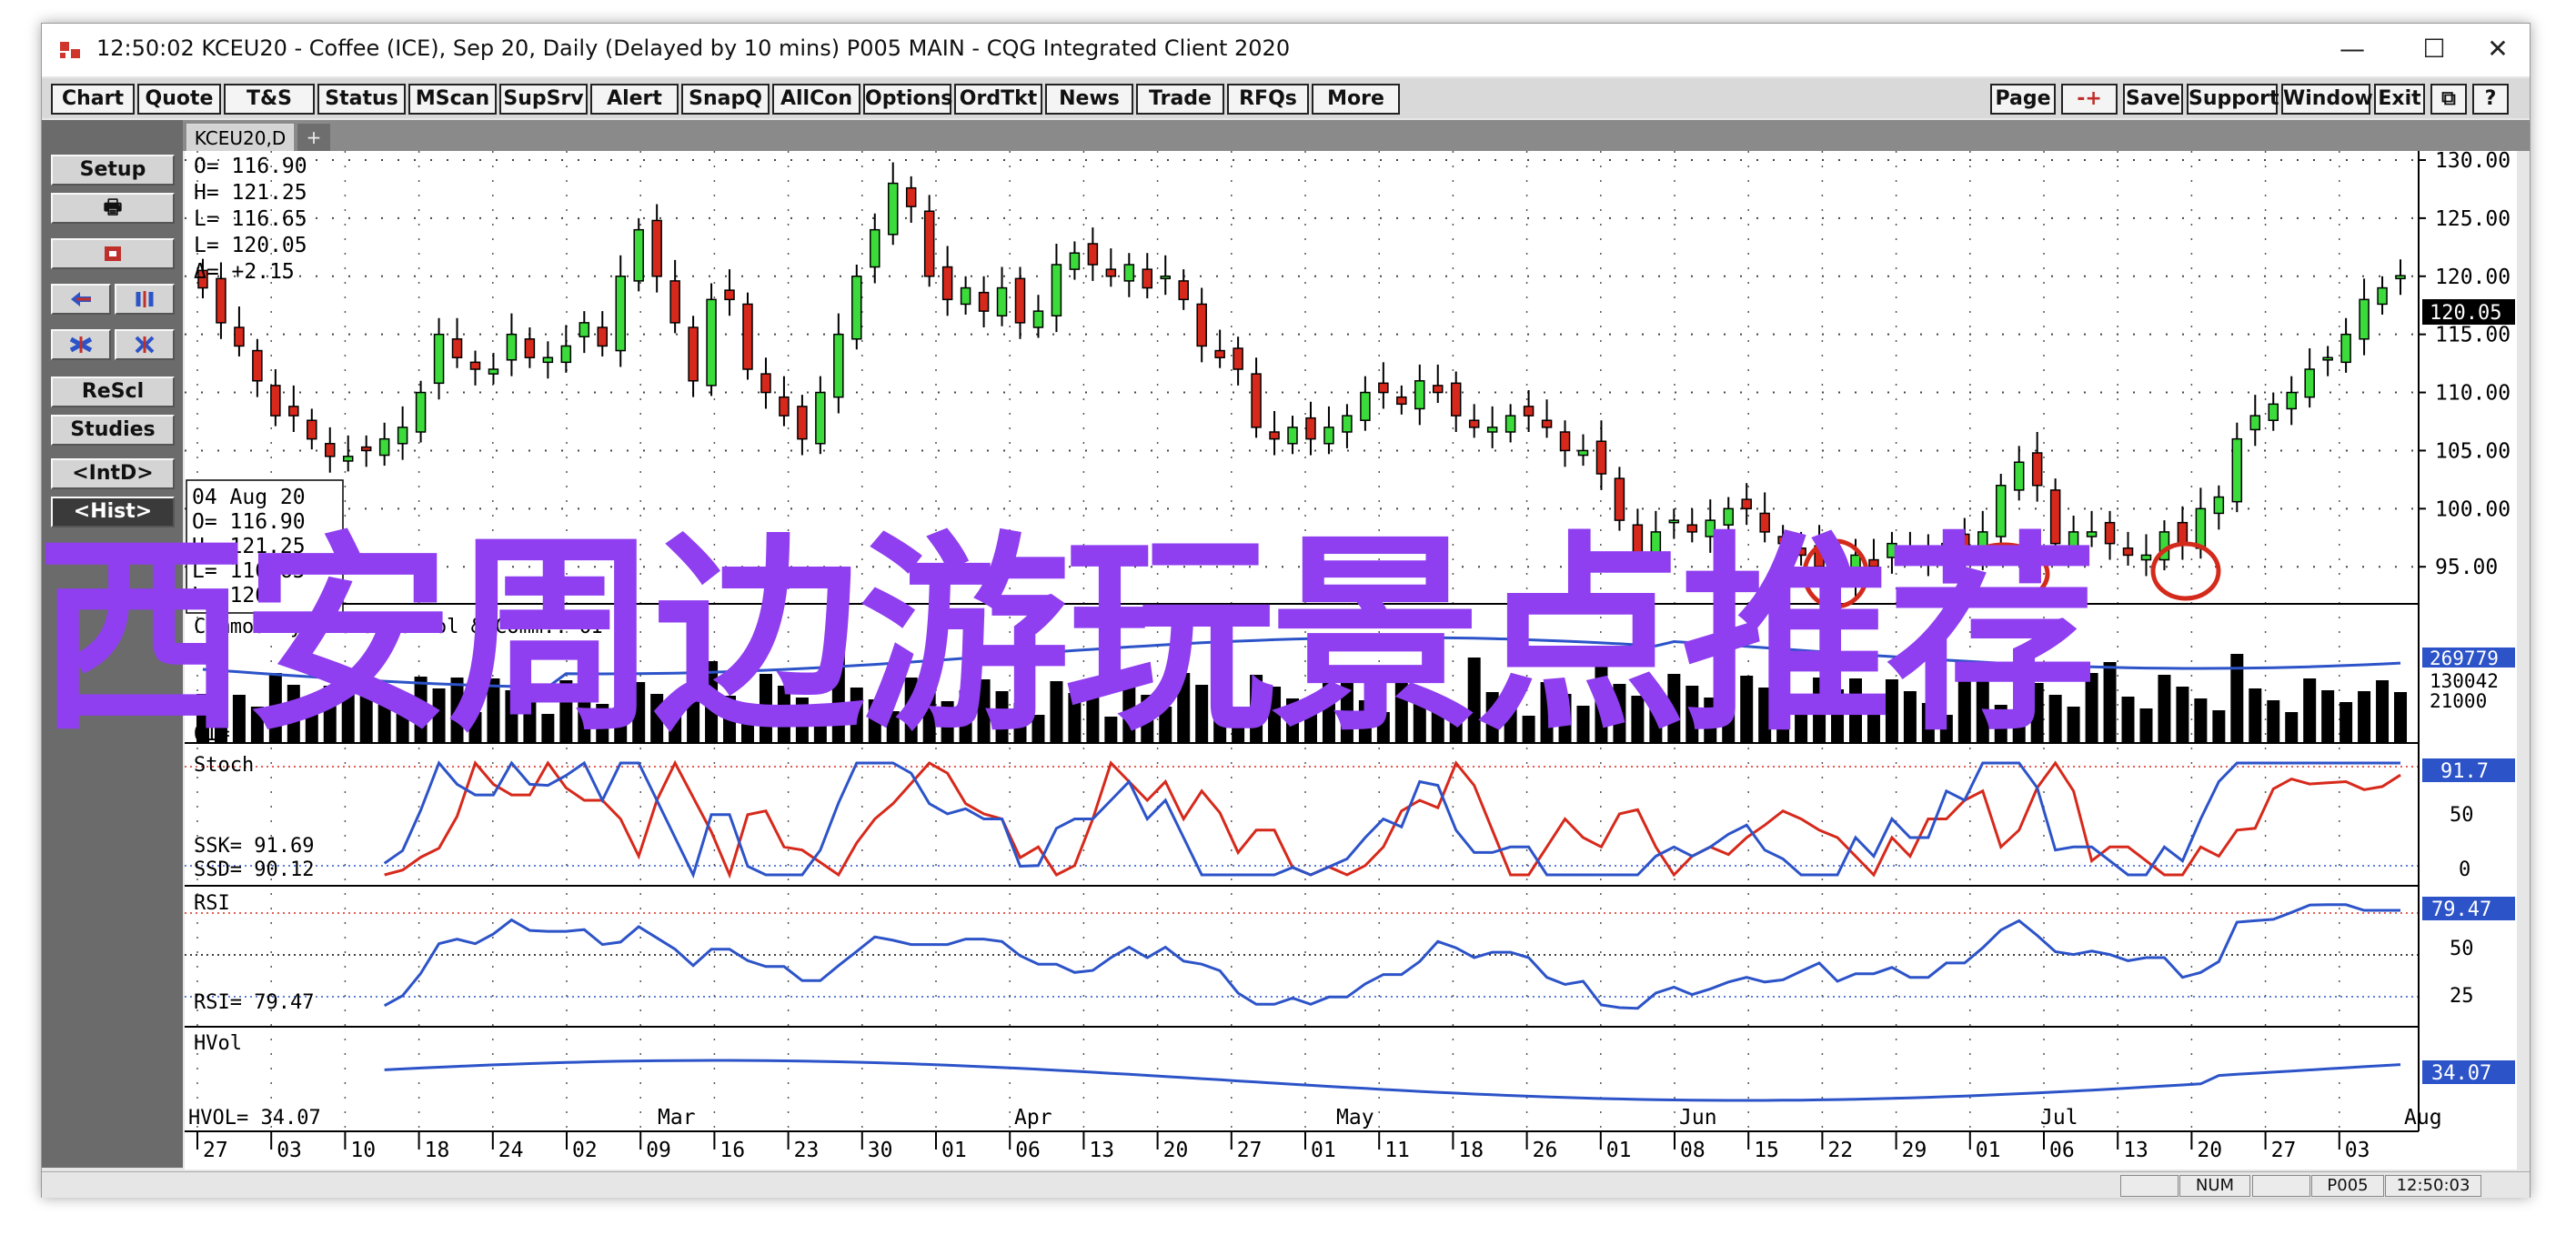  What do you see at coordinates (361, 99) in the screenshot?
I see `menu-status-button: Status` at bounding box center [361, 99].